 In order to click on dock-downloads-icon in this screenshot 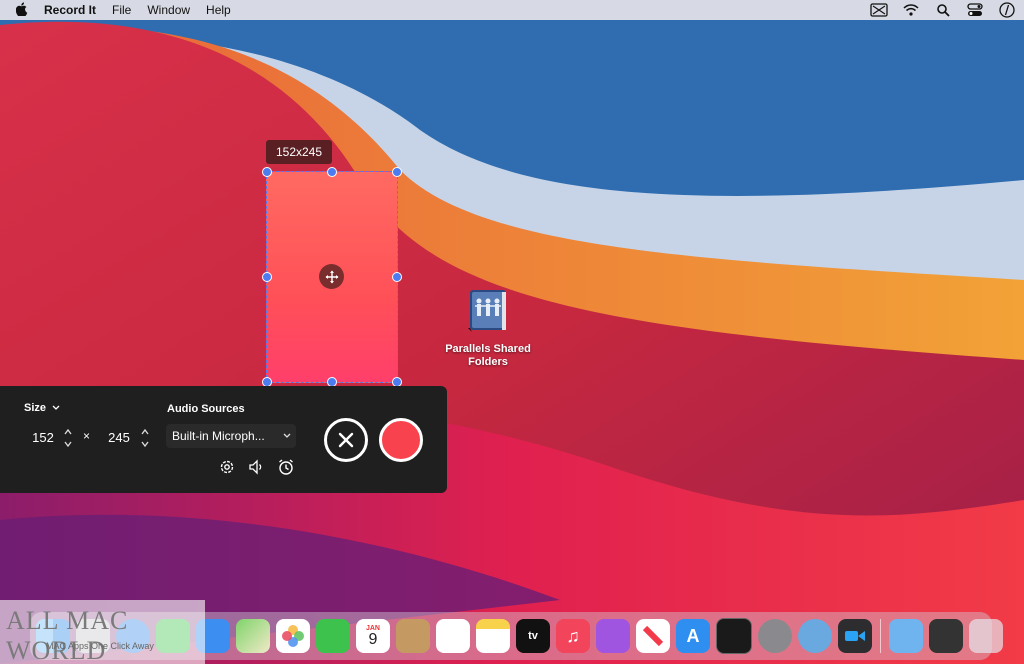, I will do `click(906, 636)`.